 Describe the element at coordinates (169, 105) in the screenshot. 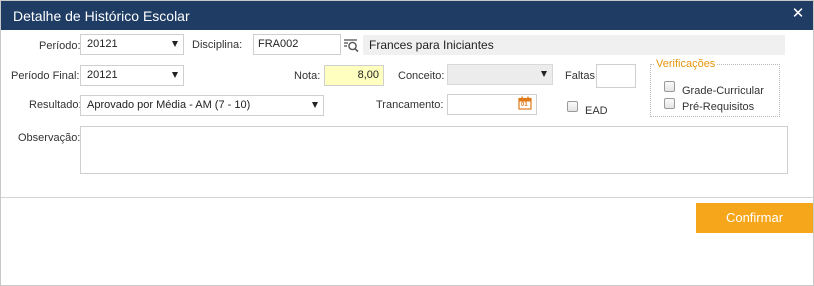

I see `resultado-value: Aprovado por Média - AM (7 - 10)` at that location.